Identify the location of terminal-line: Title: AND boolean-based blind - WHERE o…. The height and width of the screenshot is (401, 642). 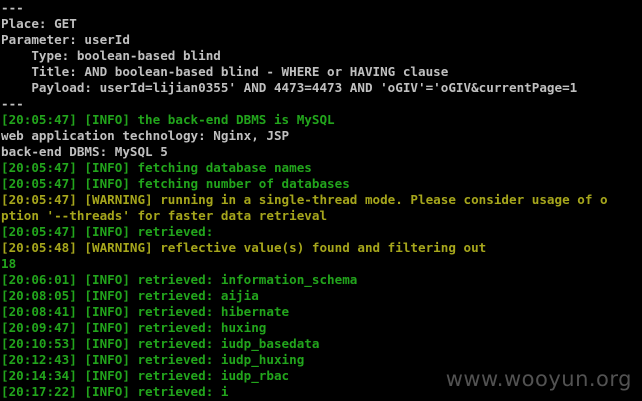
(225, 71).